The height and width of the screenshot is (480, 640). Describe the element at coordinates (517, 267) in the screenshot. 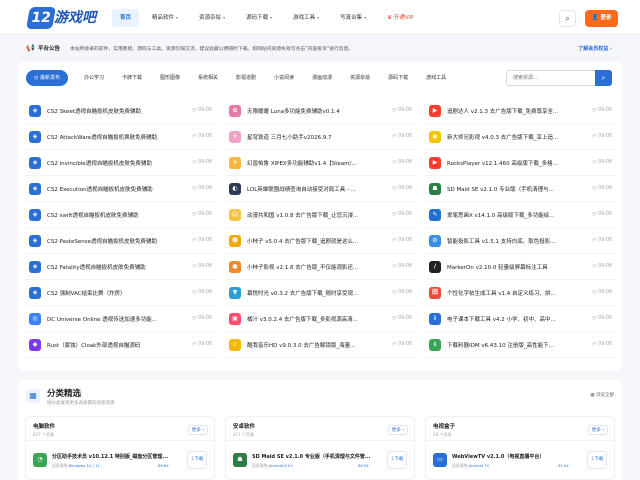

I see `list-item-title: MarkerOn v2.10.0 轻量级屏幕标注工具` at that location.